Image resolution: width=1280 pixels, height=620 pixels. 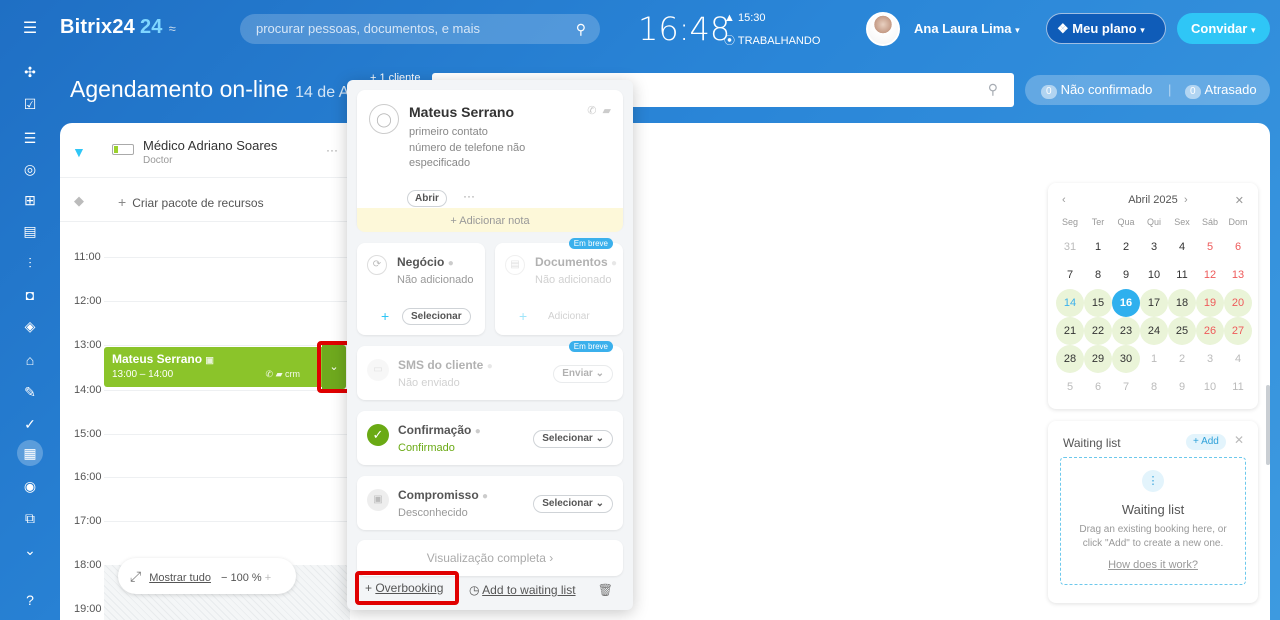 I want to click on target-icon: ◎, so click(x=30, y=169).